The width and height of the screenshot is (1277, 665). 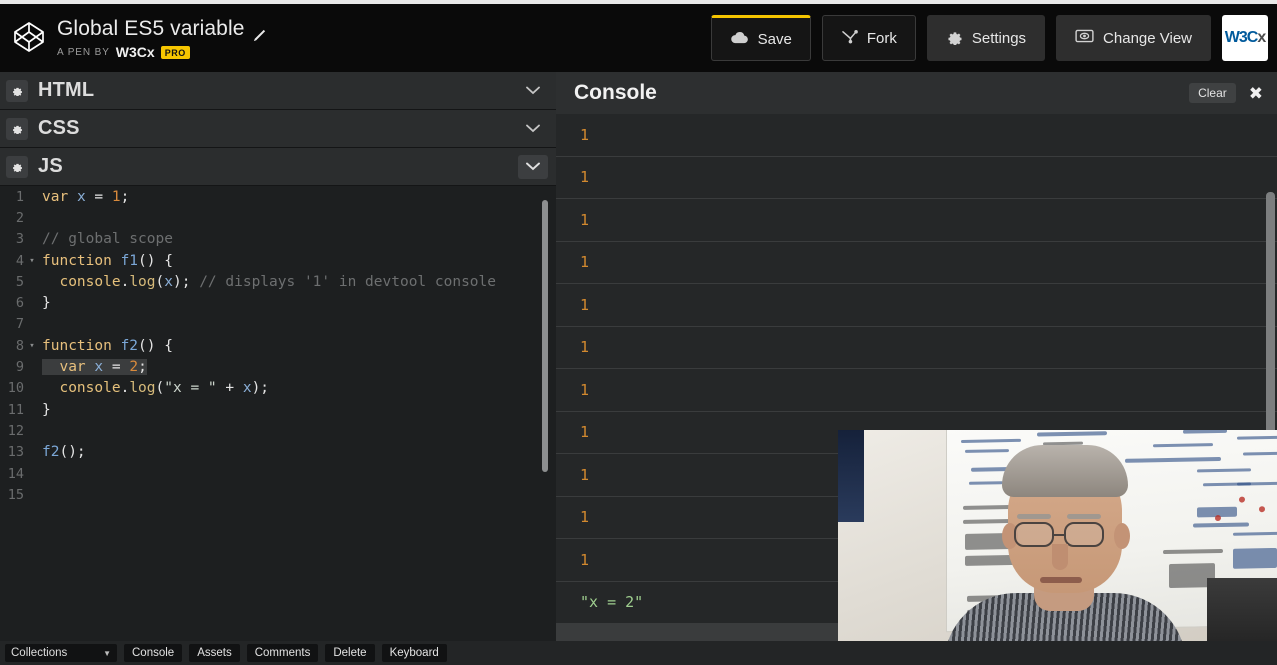 I want to click on bottom-button-keyboard: Keyboard, so click(x=414, y=653).